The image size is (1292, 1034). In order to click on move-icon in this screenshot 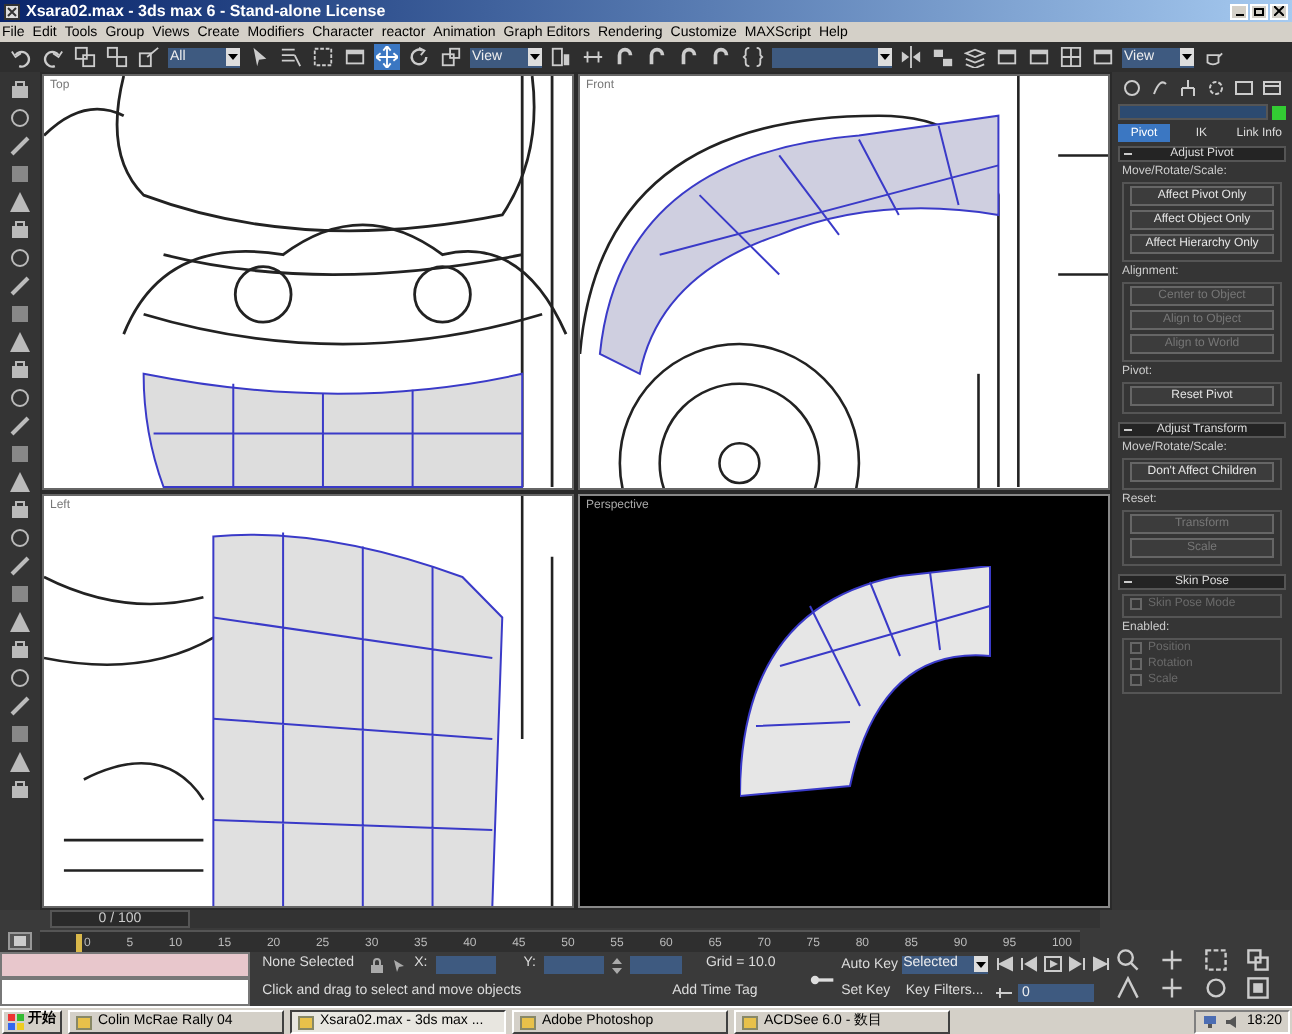, I will do `click(387, 57)`.